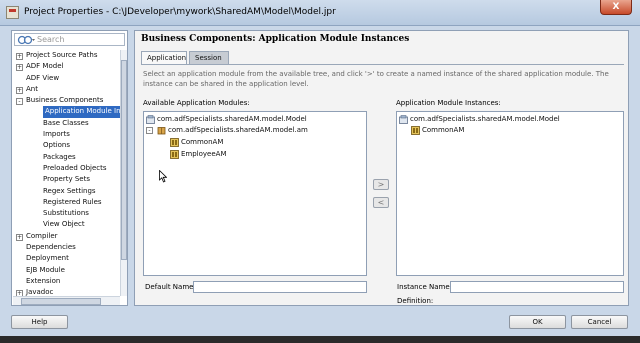 The width and height of the screenshot is (640, 343). I want to click on tree-item-label: com.adfSpecialists.sharedAM.model.am, so click(238, 130).